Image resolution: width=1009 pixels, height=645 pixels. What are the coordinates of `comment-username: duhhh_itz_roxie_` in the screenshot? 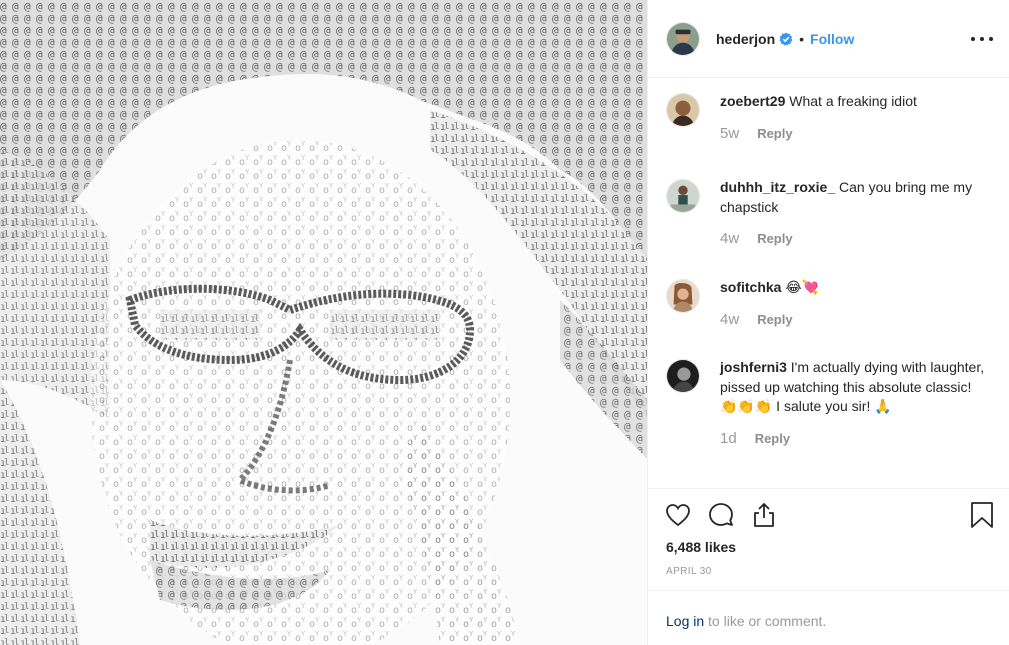 It's located at (777, 187).